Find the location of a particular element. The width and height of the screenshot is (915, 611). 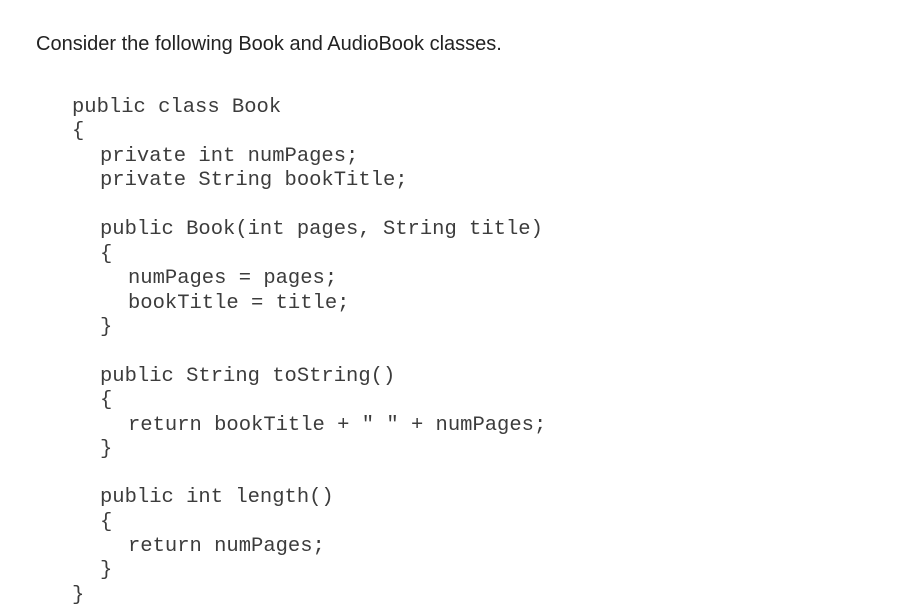

code-line-field-booktitle: private String bookTitle; is located at coordinates (254, 180).